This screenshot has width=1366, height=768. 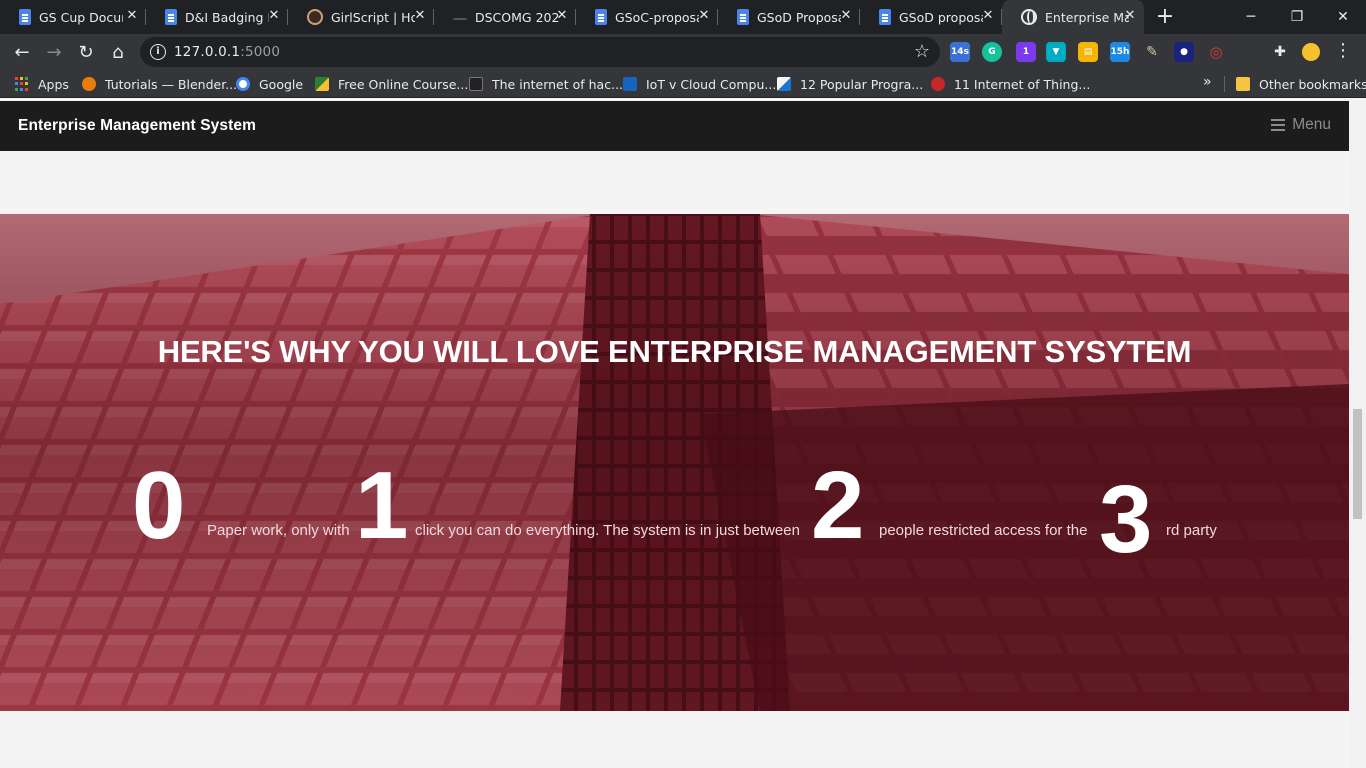 What do you see at coordinates (1343, 50) in the screenshot?
I see `browser-menu-icon: ⋮` at bounding box center [1343, 50].